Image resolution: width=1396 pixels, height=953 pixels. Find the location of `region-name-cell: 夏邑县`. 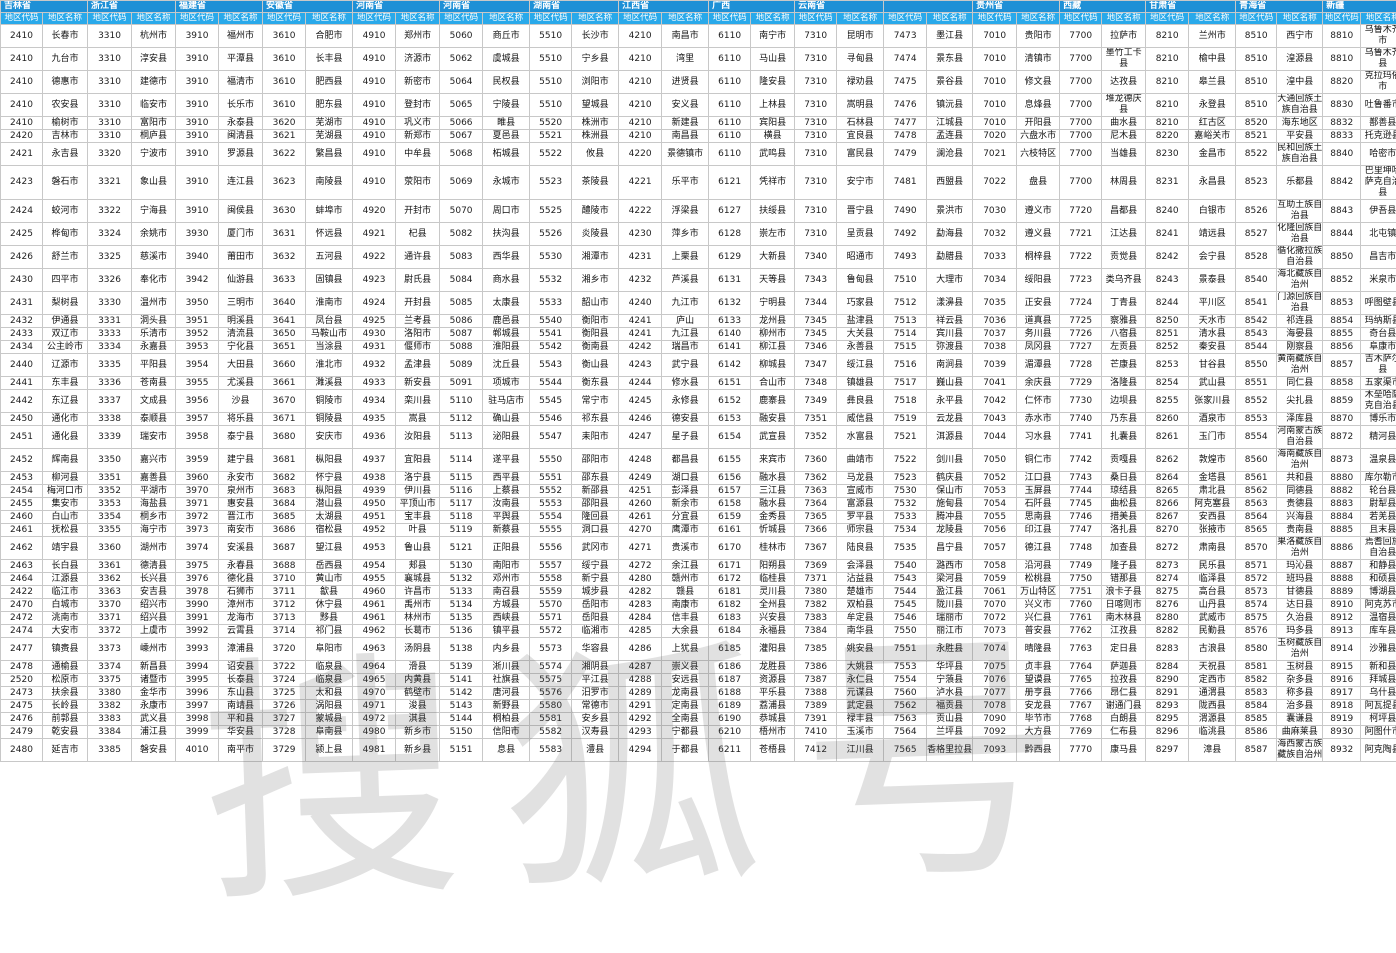

region-name-cell: 夏邑县 is located at coordinates (506, 136).